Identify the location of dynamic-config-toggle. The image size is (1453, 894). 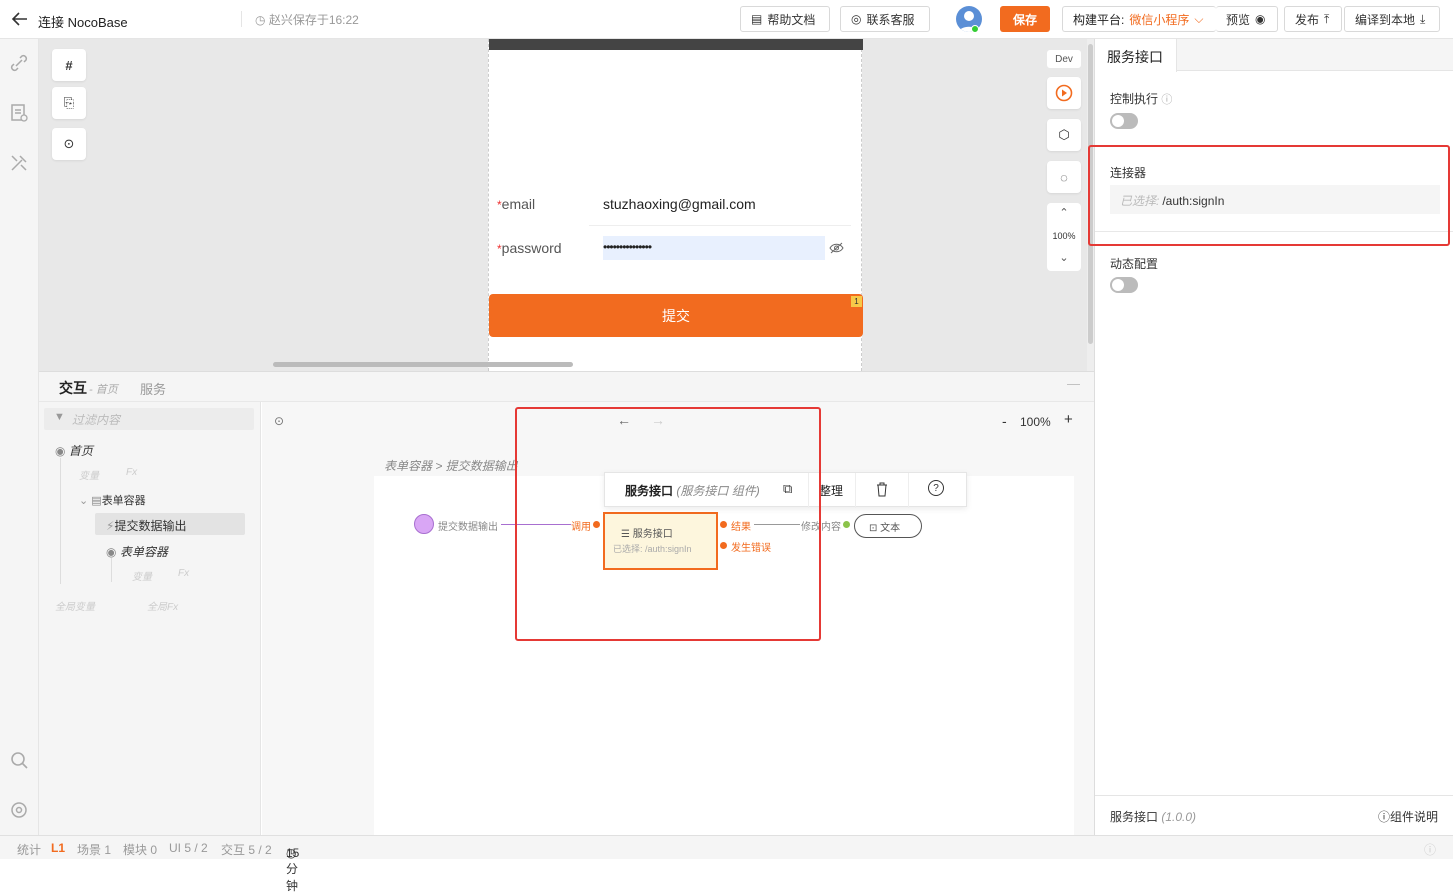
(1124, 285).